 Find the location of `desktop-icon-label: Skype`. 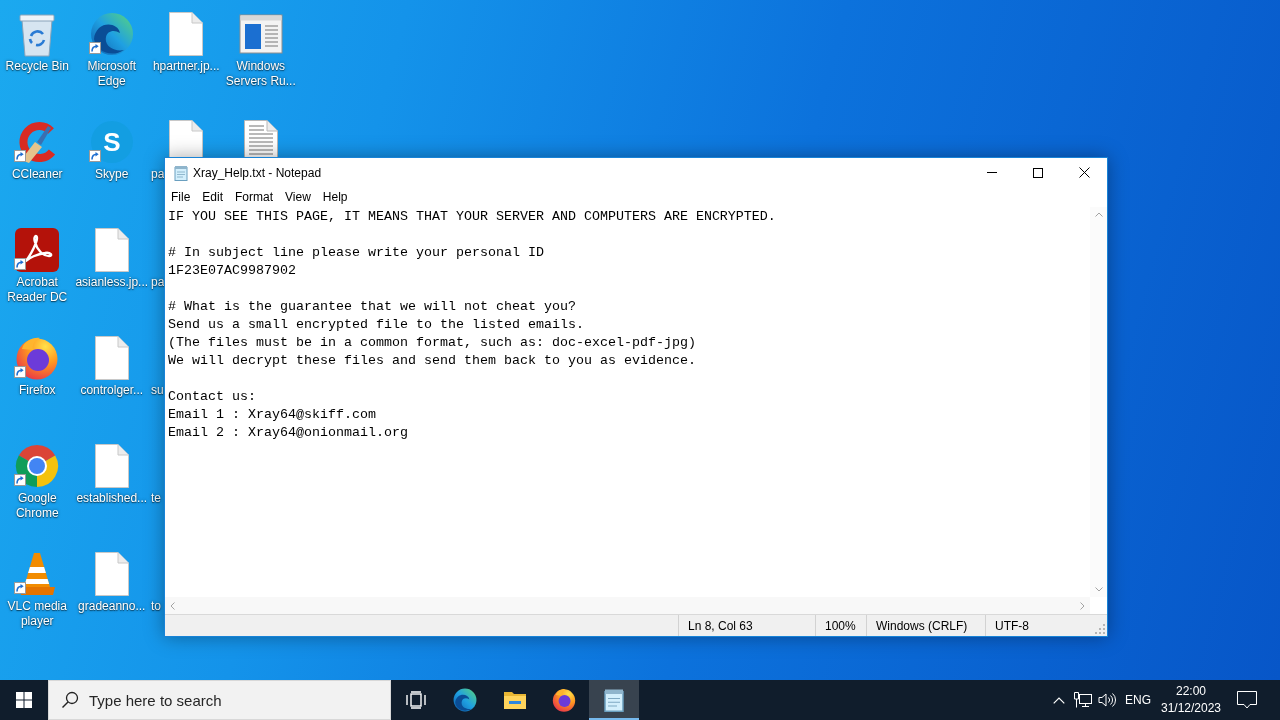

desktop-icon-label: Skype is located at coordinates (112, 174).